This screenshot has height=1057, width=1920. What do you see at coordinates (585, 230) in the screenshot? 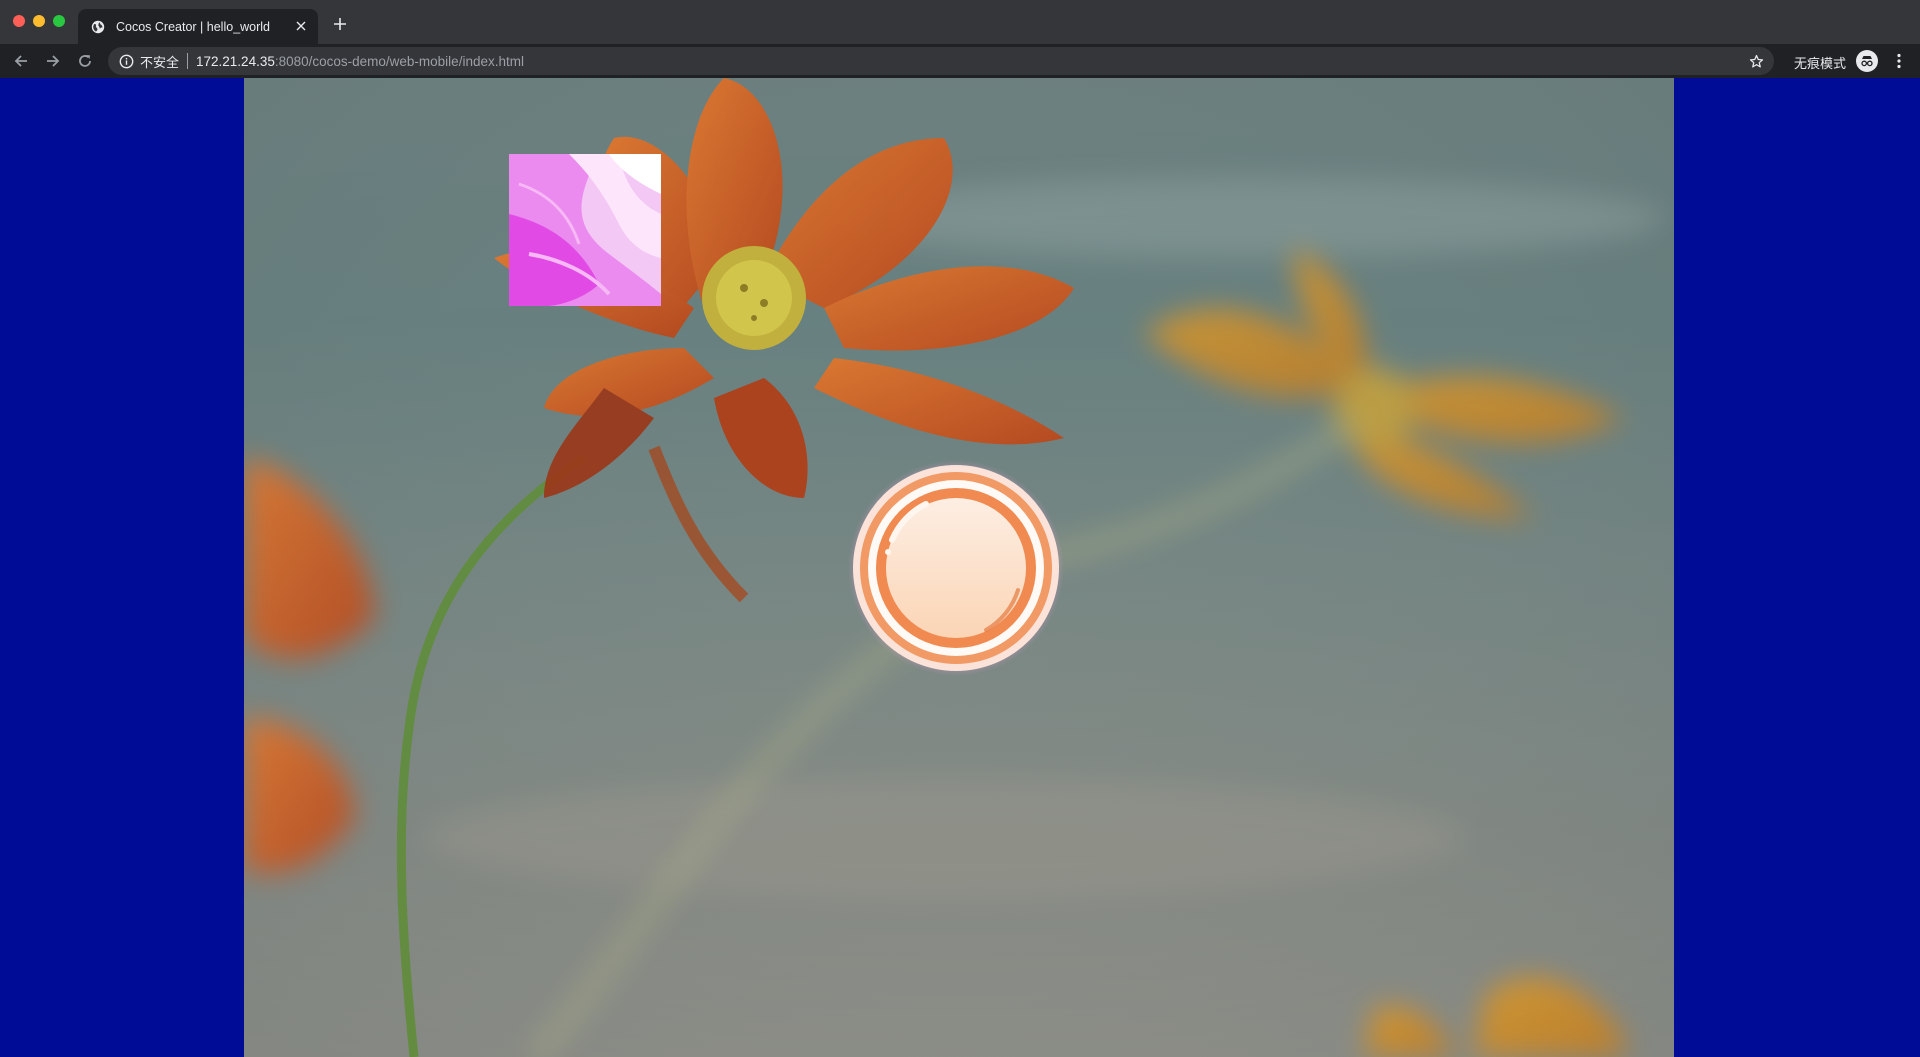
I see `sprite-thumbnail` at bounding box center [585, 230].